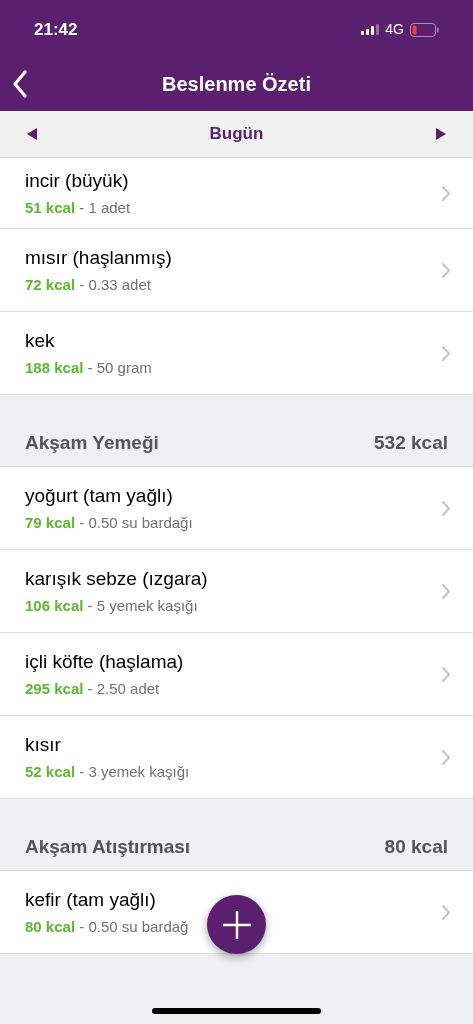  What do you see at coordinates (104, 661) in the screenshot?
I see `food-name: içli köfte (haşlama)` at bounding box center [104, 661].